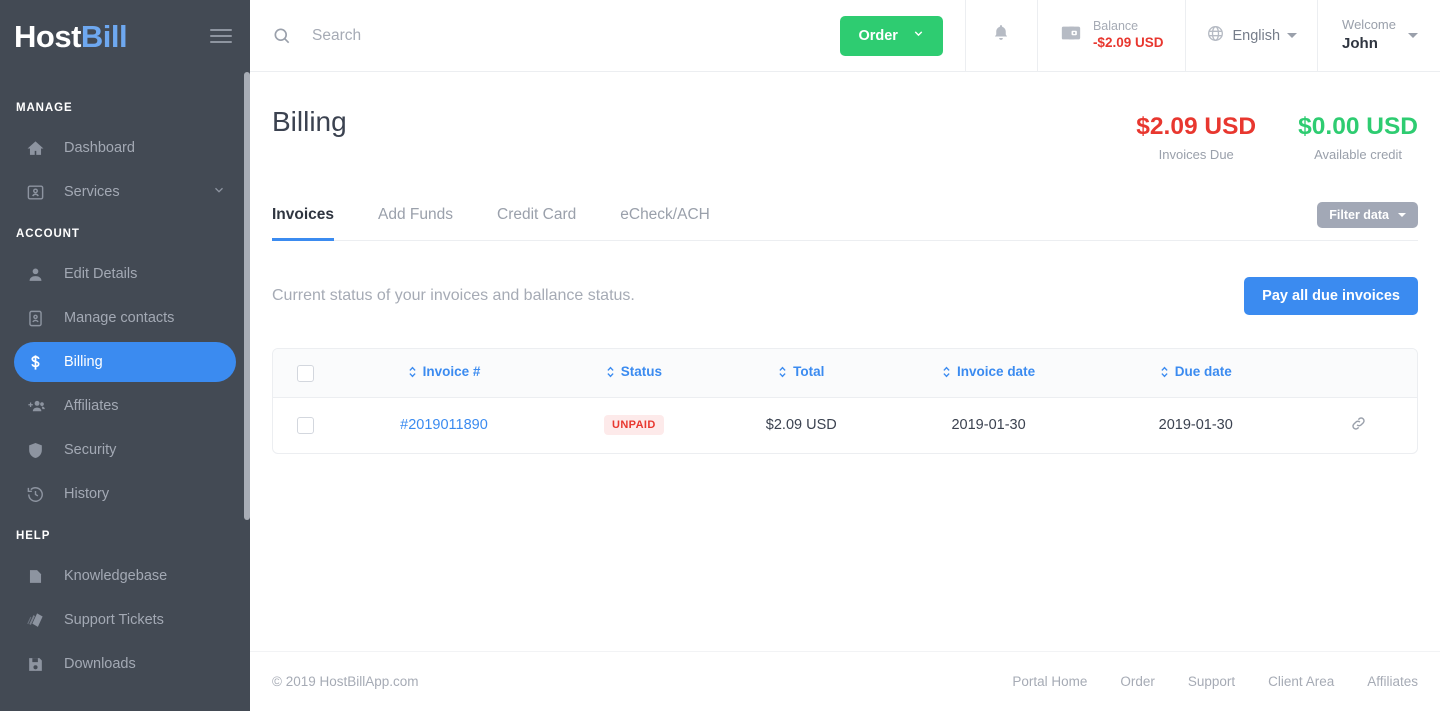  What do you see at coordinates (125, 620) in the screenshot?
I see `sidebar-item-support-tickets: Support Tickets` at bounding box center [125, 620].